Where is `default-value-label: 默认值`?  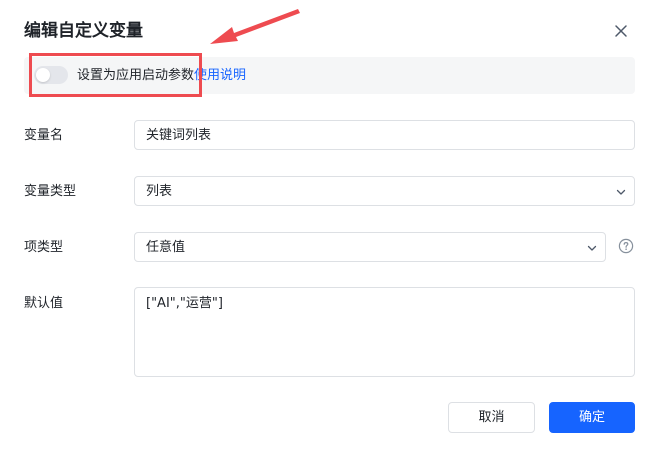
default-value-label: 默认值 is located at coordinates (44, 303).